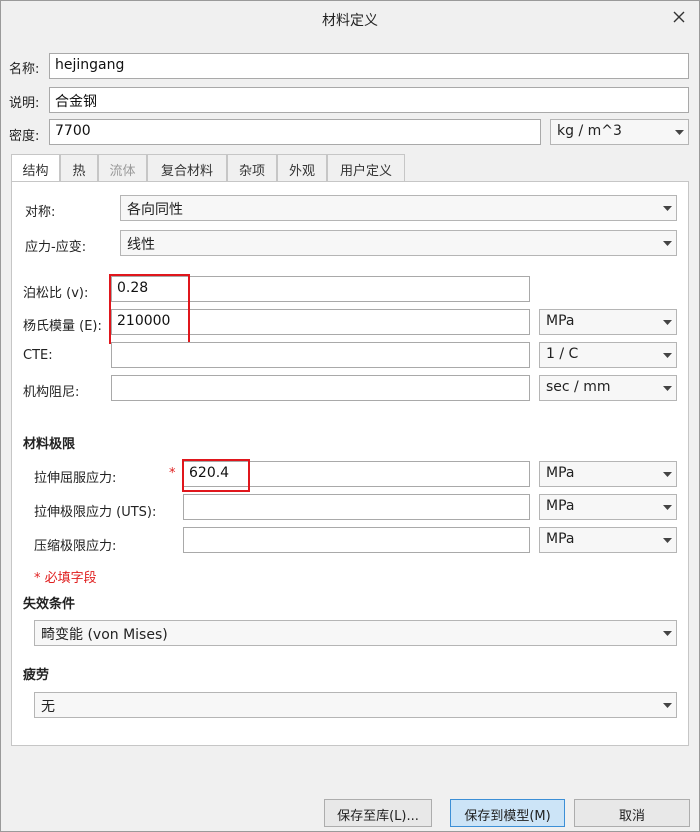  What do you see at coordinates (578, 387) in the screenshot?
I see `damping-unit: sec / mm` at bounding box center [578, 387].